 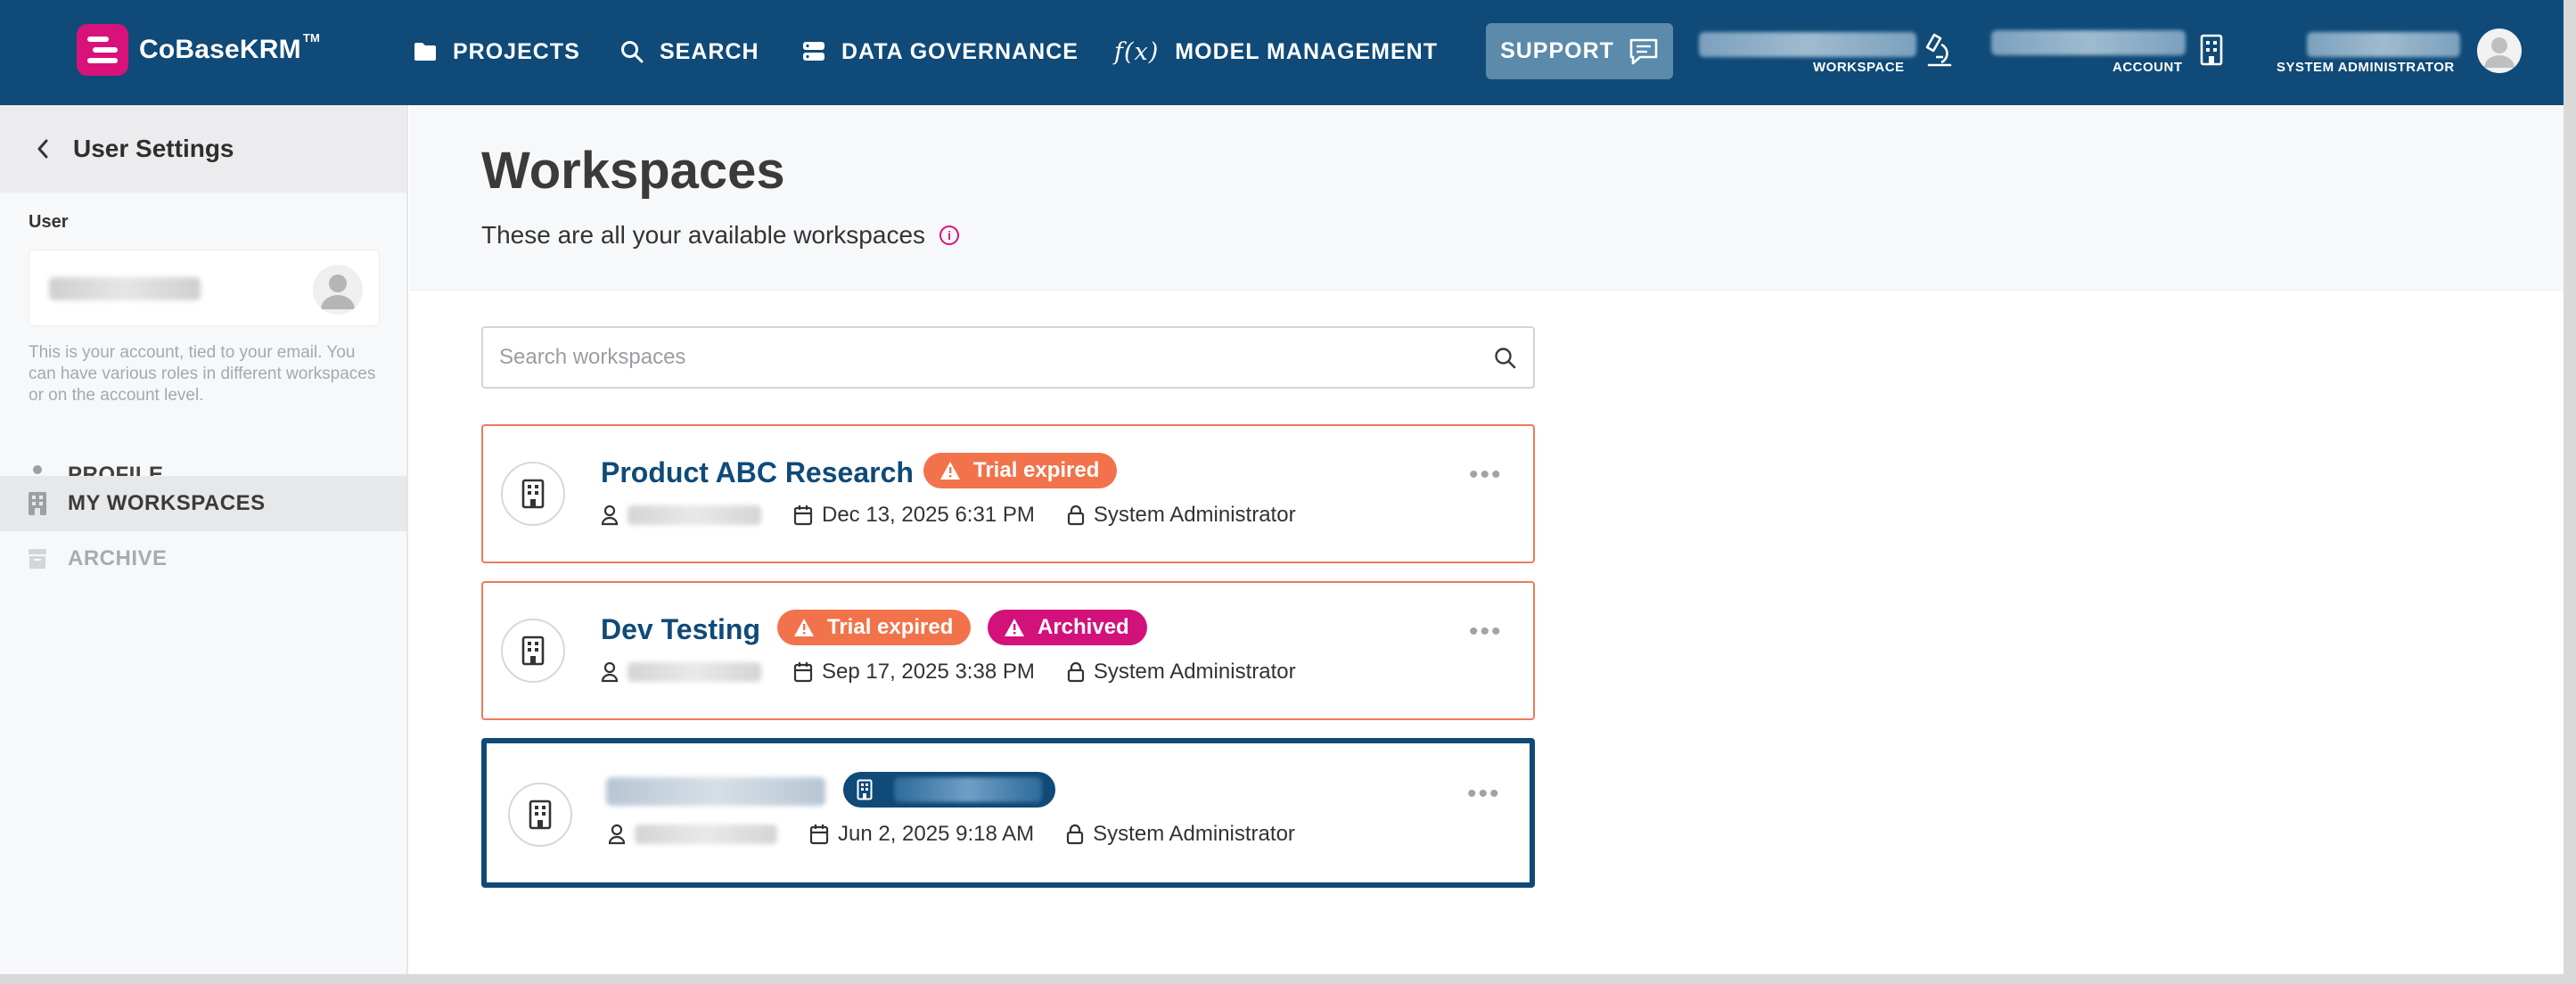 What do you see at coordinates (103, 50) in the screenshot?
I see `cobase-logo-icon` at bounding box center [103, 50].